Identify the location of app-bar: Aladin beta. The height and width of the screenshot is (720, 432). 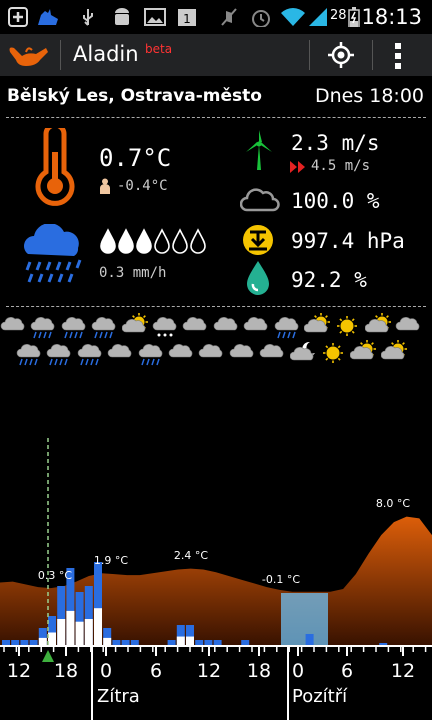
(216, 55).